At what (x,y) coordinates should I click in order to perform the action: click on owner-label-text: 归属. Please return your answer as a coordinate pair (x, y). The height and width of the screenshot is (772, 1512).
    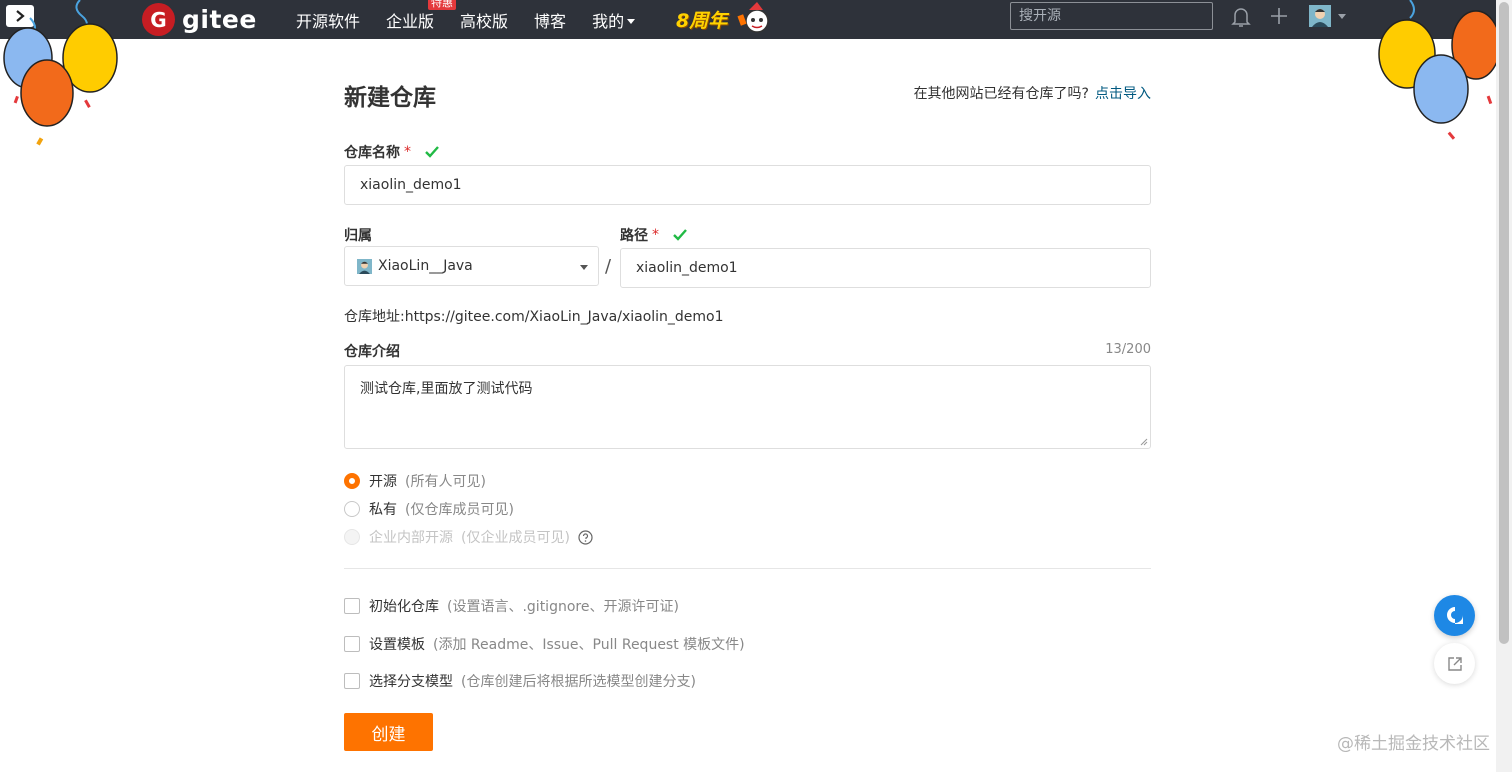
    Looking at the image, I should click on (358, 236).